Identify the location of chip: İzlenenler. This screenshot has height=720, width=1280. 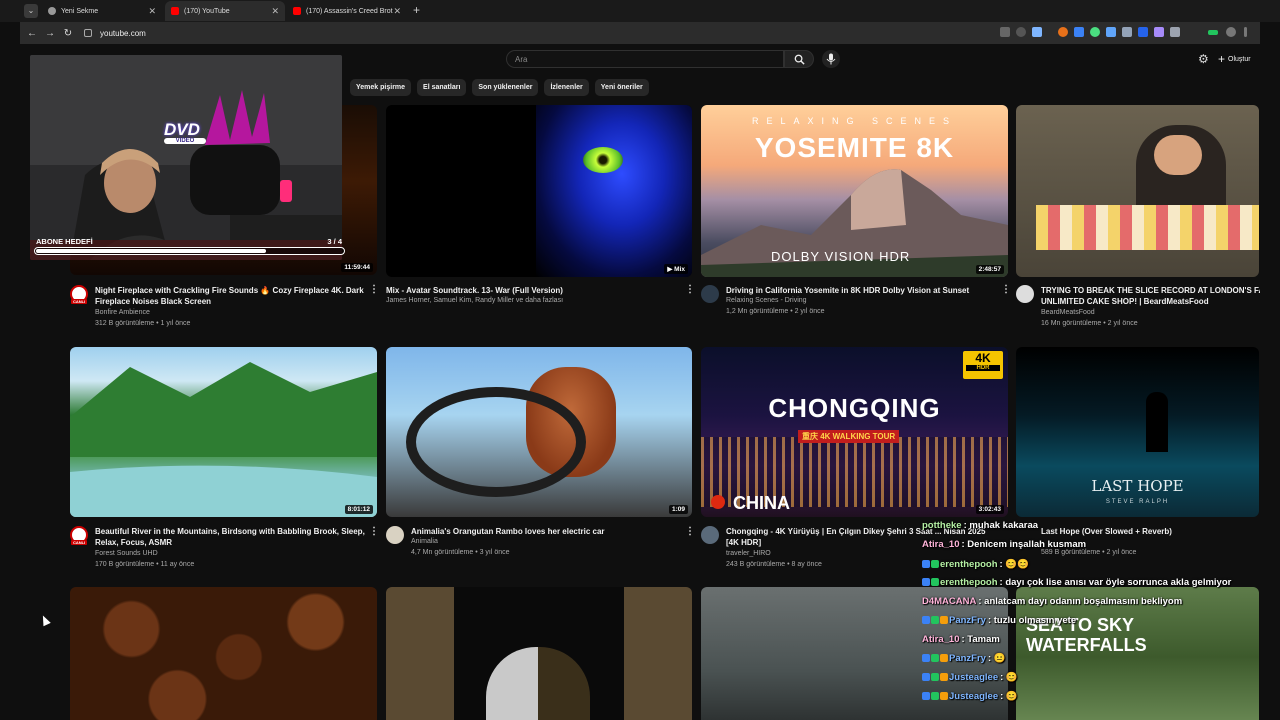
(566, 87).